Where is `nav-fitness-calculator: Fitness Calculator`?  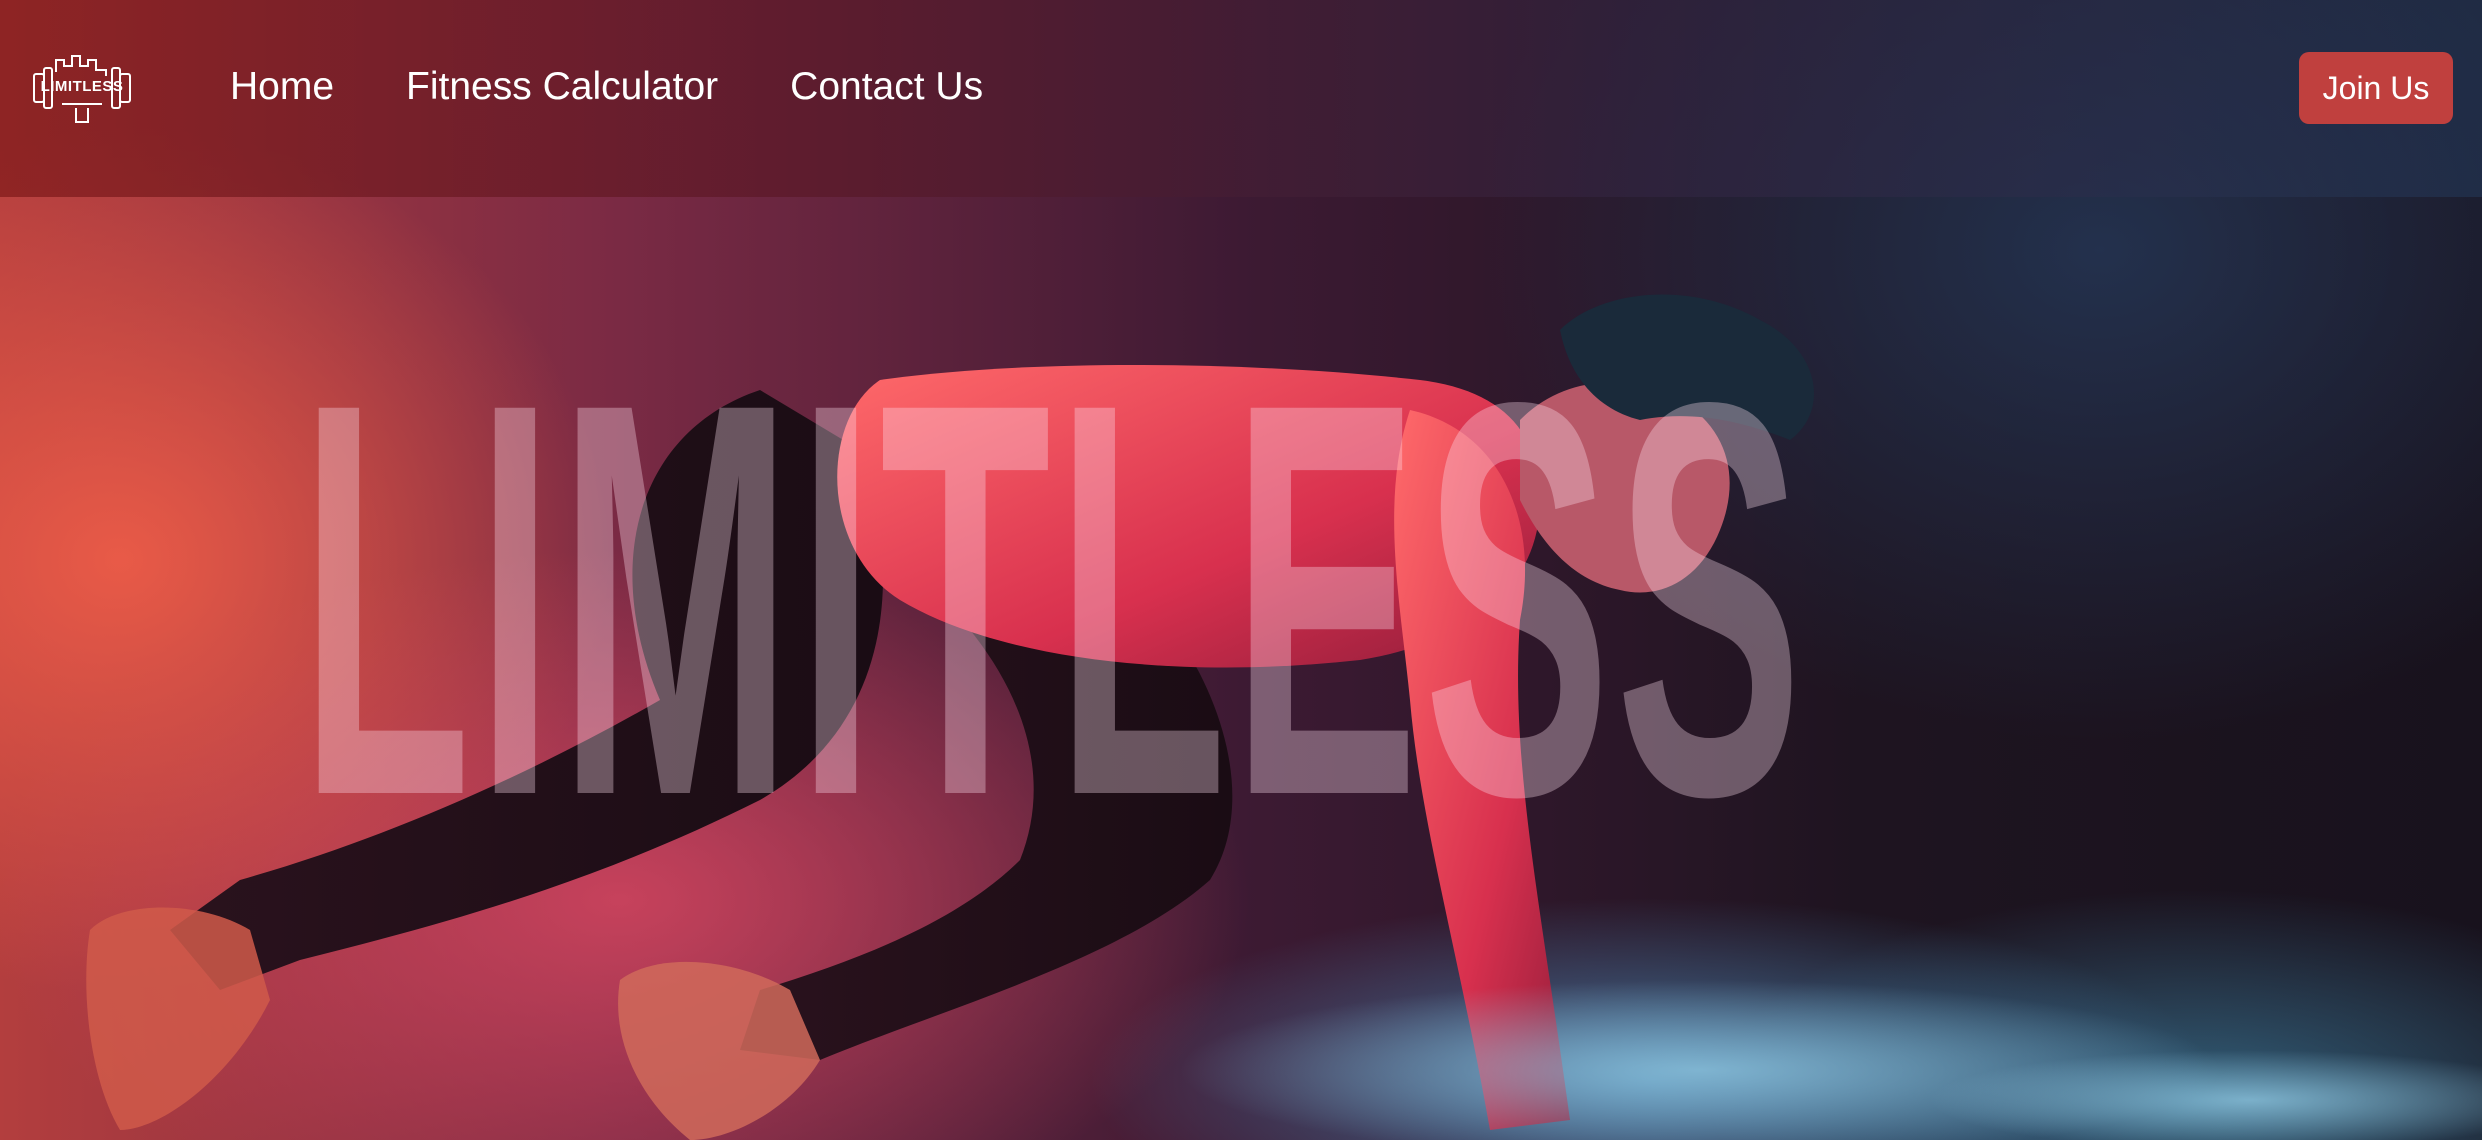 nav-fitness-calculator: Fitness Calculator is located at coordinates (562, 87).